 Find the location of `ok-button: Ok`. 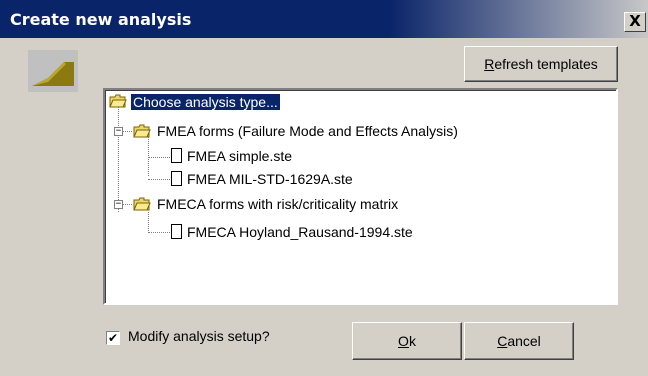

ok-button: Ok is located at coordinates (407, 341).